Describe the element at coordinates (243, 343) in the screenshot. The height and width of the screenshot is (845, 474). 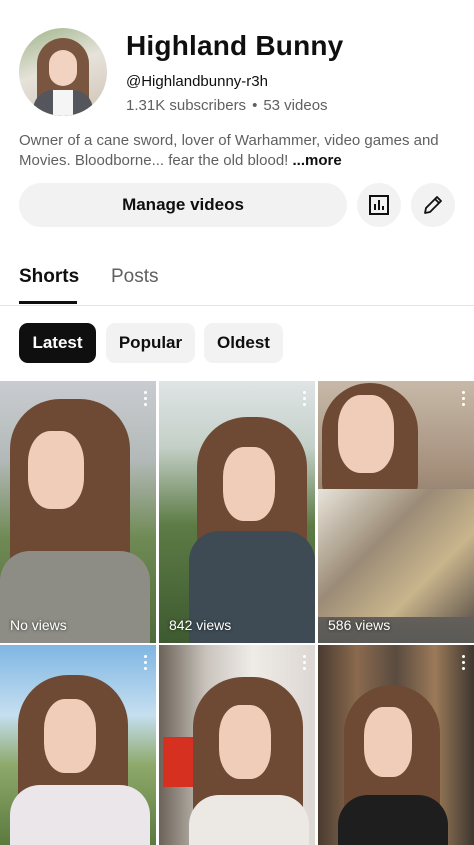
I see `filter-oldest-chip: Oldest` at that location.